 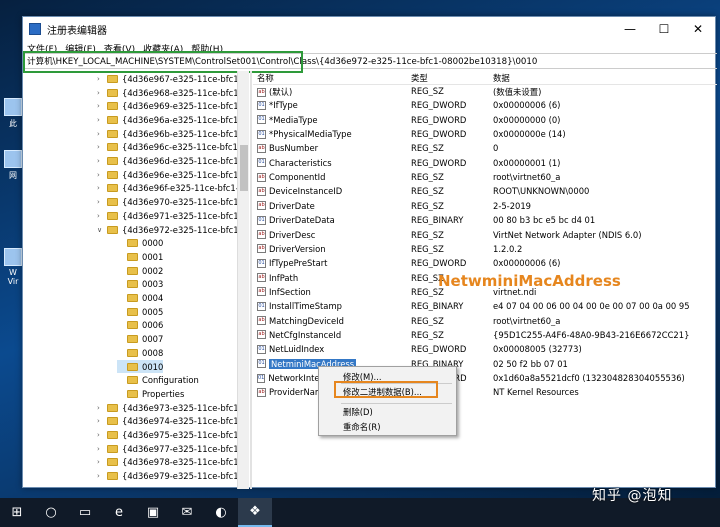 What do you see at coordinates (485, 93) in the screenshot?
I see `value-row: ab (默认) REG_SZ (数值未设置)` at bounding box center [485, 93].